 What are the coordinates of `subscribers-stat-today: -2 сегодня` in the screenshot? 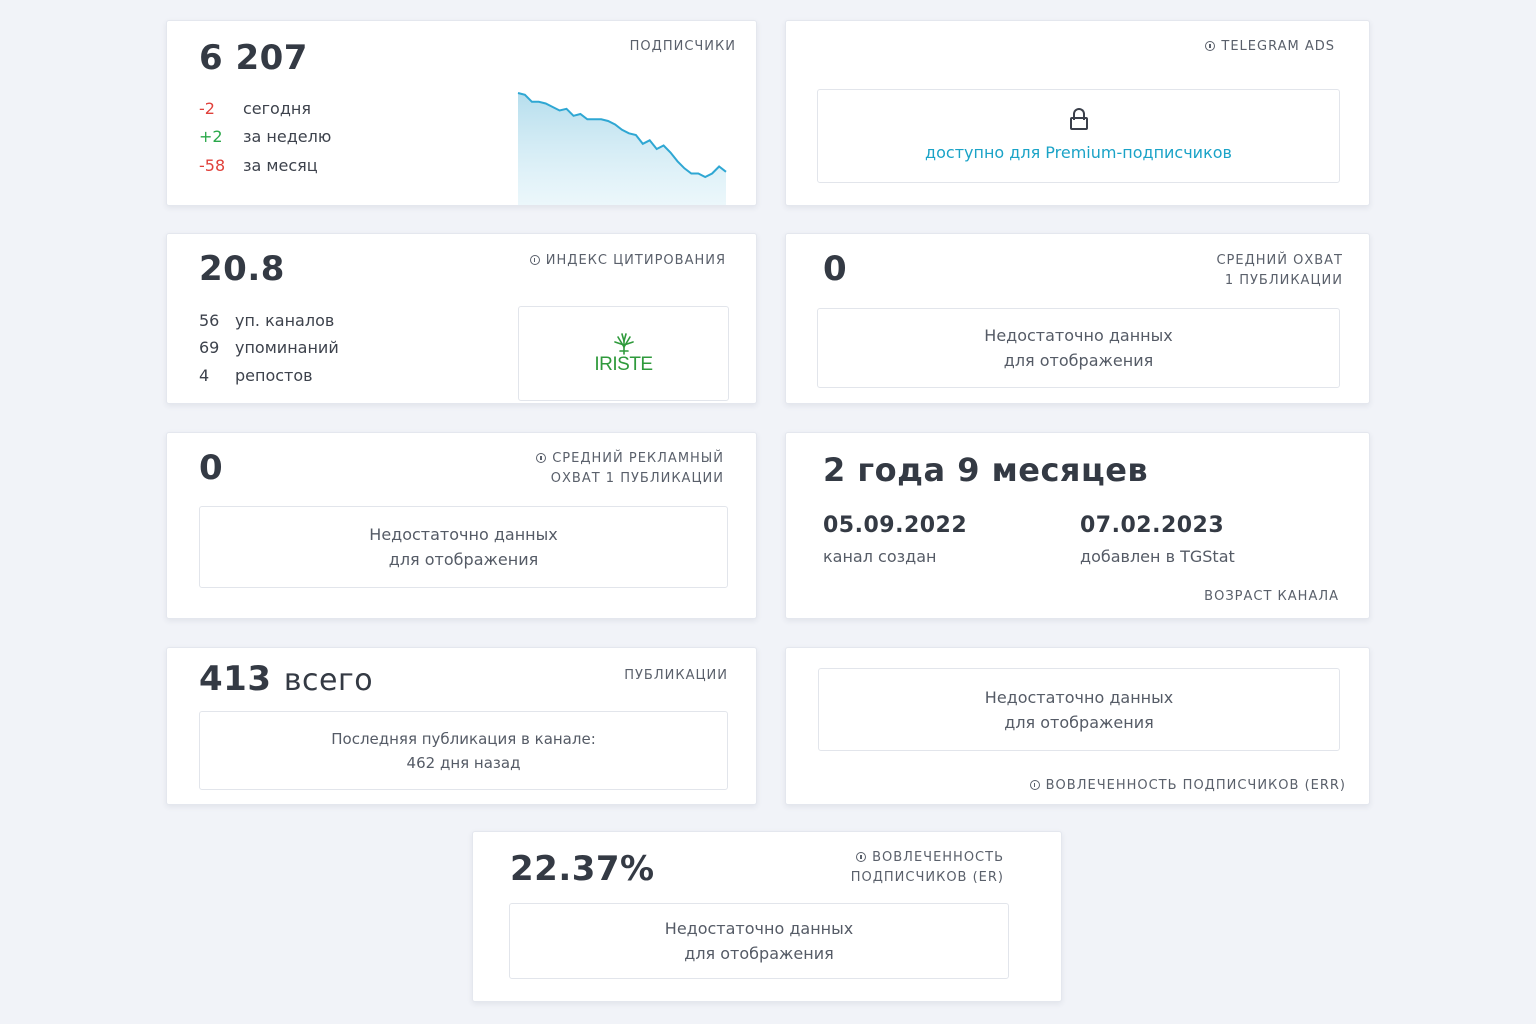 It's located at (255, 108).